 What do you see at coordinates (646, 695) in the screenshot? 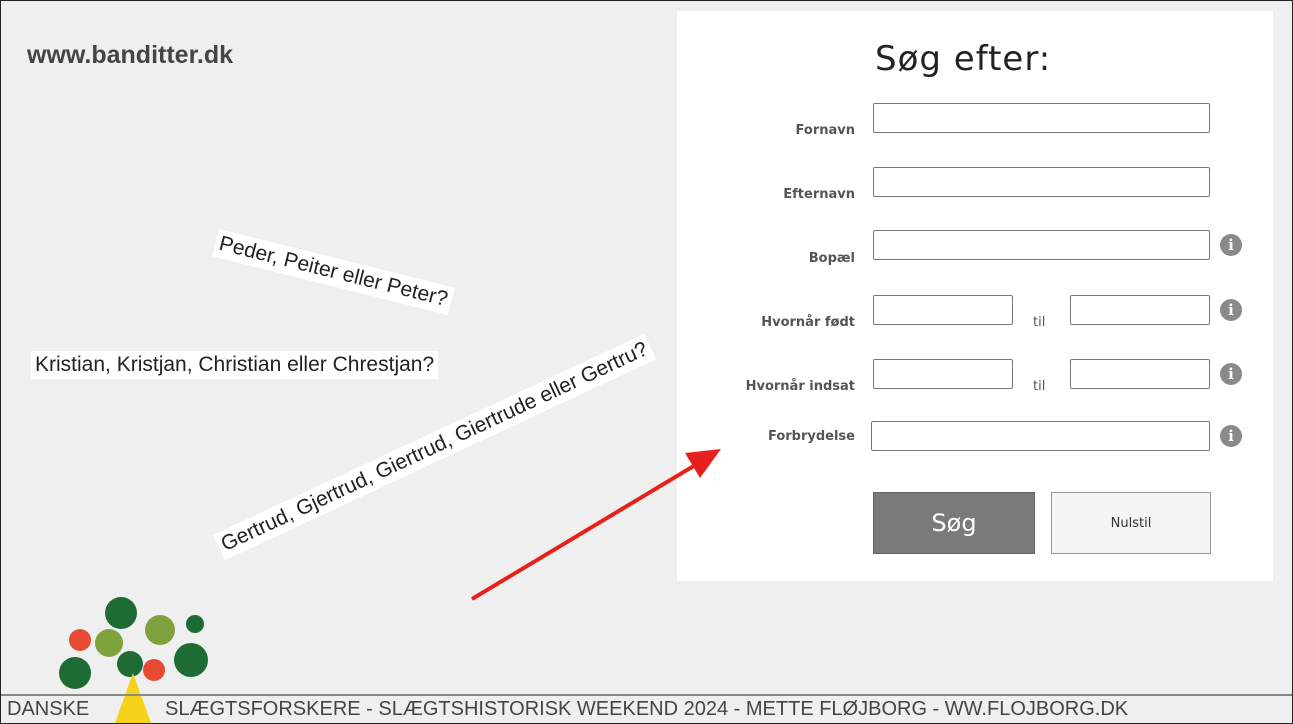
I see `footer-divider` at bounding box center [646, 695].